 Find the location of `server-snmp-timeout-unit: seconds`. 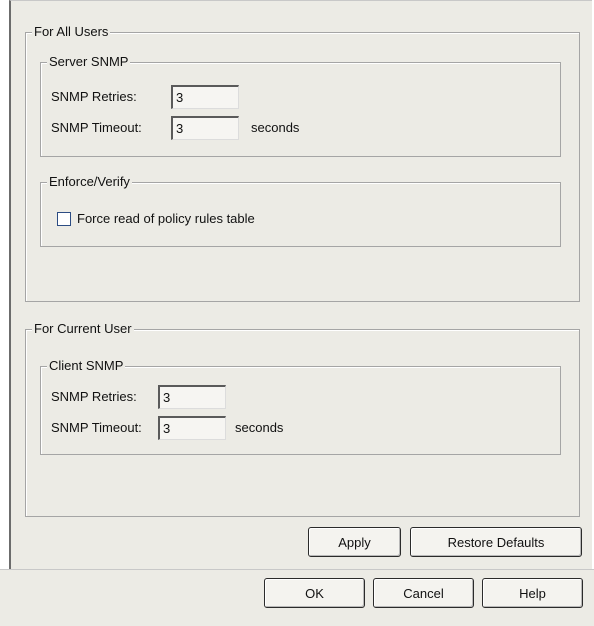

server-snmp-timeout-unit: seconds is located at coordinates (275, 127).